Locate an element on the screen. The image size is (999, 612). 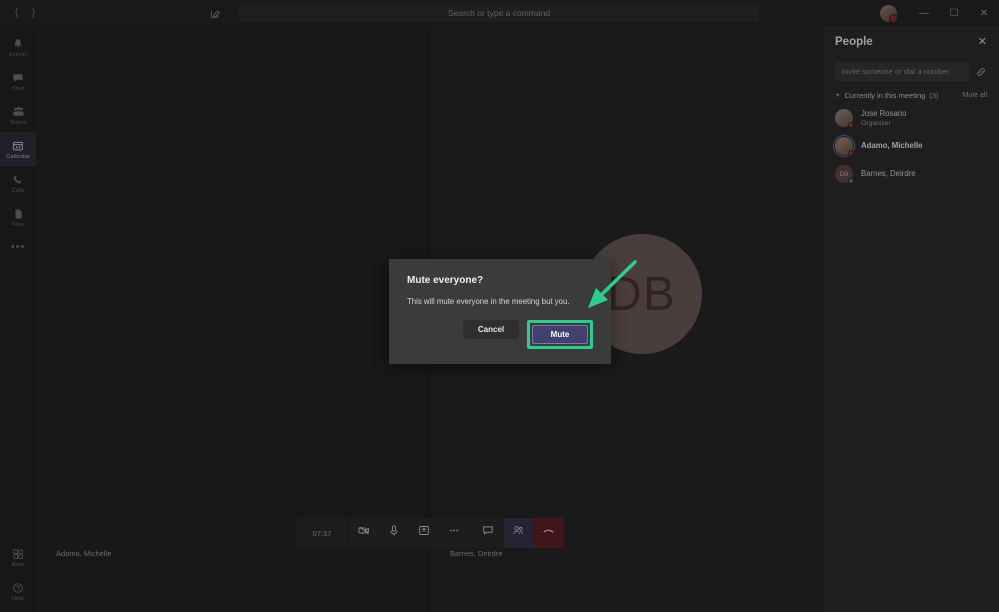
compose-icon is located at coordinates (215, 13).